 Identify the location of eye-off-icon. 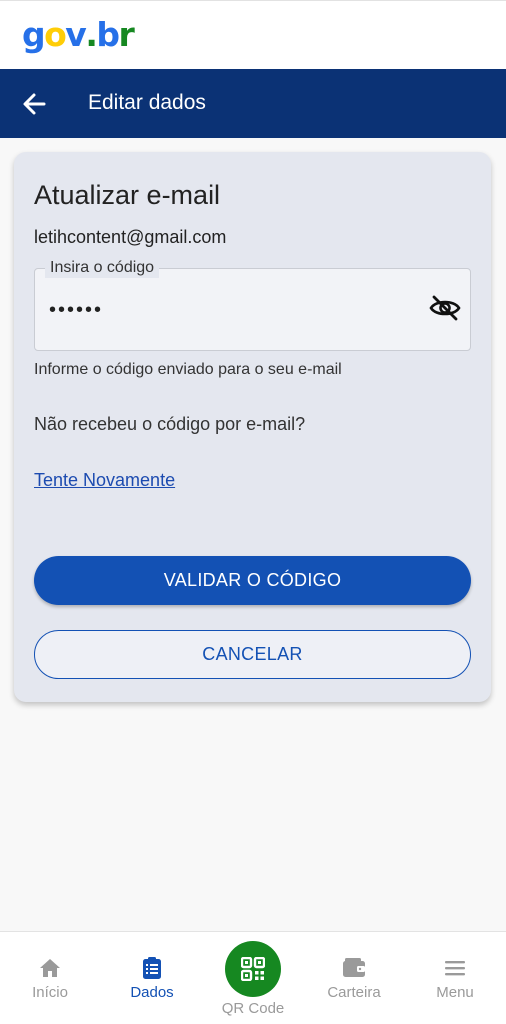
(445, 308).